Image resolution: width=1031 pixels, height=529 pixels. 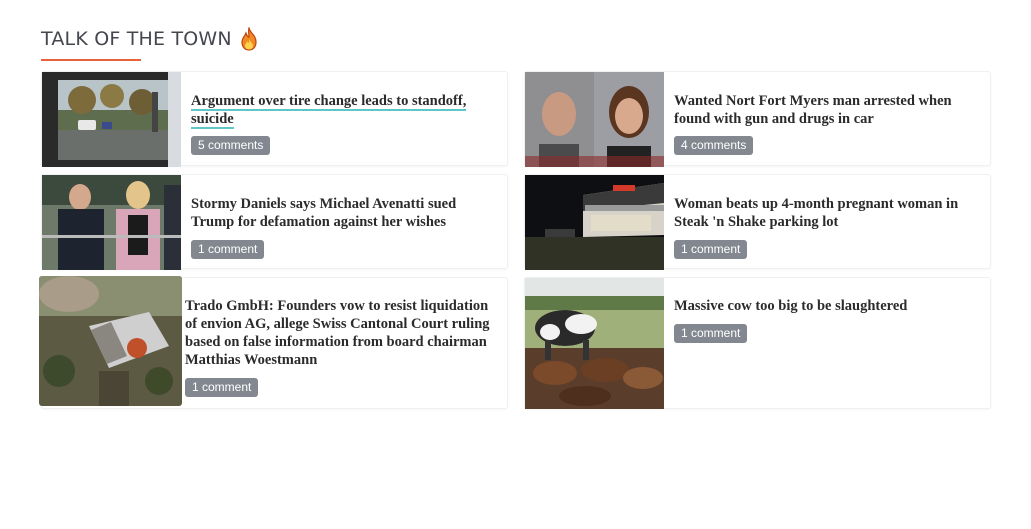 What do you see at coordinates (91, 60) in the screenshot?
I see `heading-underline` at bounding box center [91, 60].